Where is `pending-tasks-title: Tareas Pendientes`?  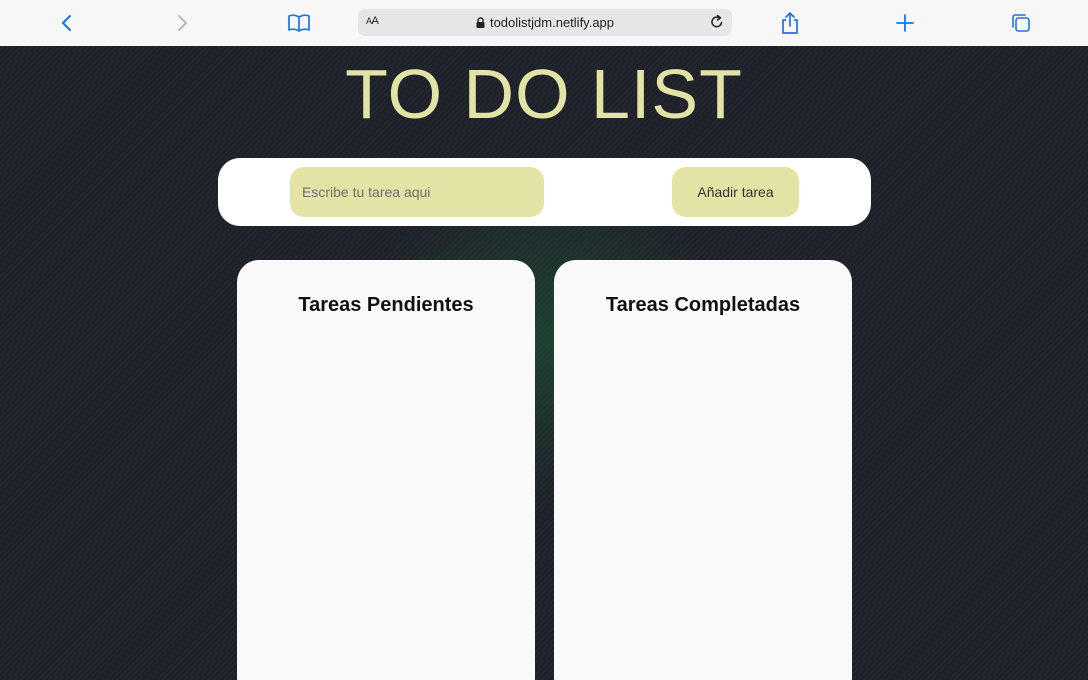
pending-tasks-title: Tareas Pendientes is located at coordinates (386, 305).